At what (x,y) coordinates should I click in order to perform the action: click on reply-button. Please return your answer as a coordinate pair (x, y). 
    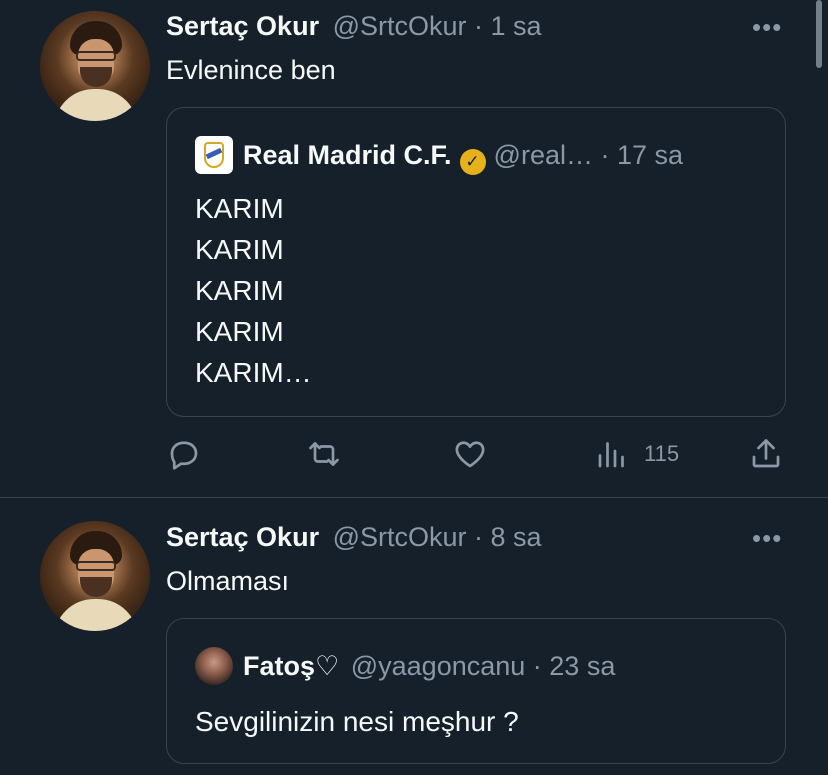
    Looking at the image, I should click on (184, 454).